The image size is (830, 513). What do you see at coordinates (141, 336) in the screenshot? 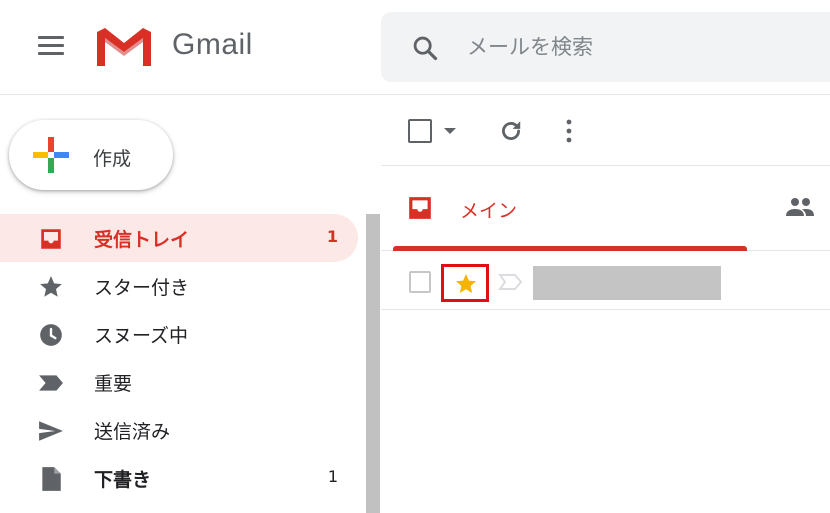
I see `sidebar-item-label: スヌーズ中` at bounding box center [141, 336].